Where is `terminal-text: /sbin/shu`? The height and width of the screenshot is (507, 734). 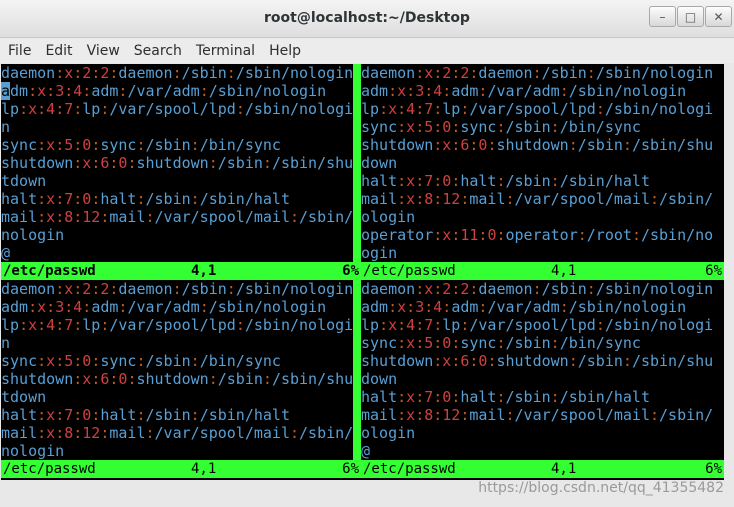 terminal-text: /sbin/shu is located at coordinates (312, 379).